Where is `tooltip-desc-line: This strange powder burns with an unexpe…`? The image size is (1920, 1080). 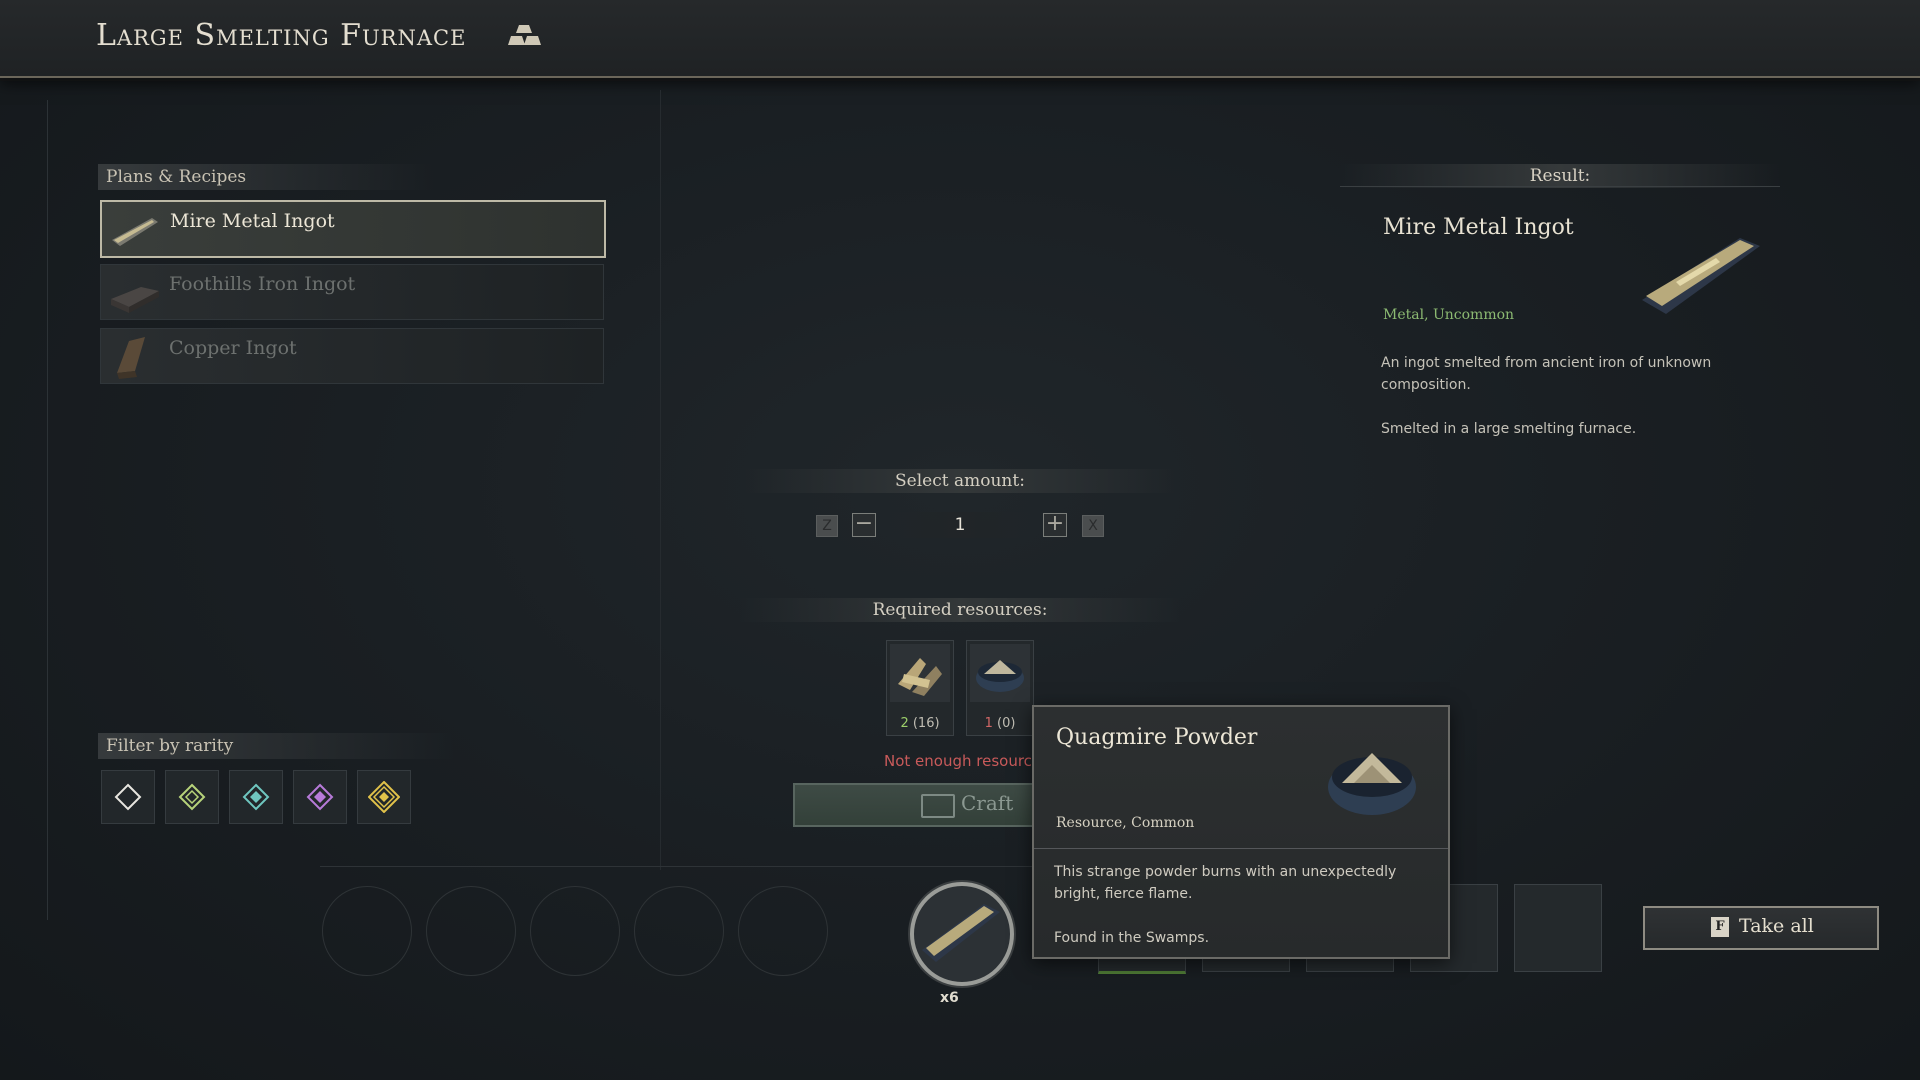 tooltip-desc-line: This strange powder burns with an unexpe… is located at coordinates (1225, 883).